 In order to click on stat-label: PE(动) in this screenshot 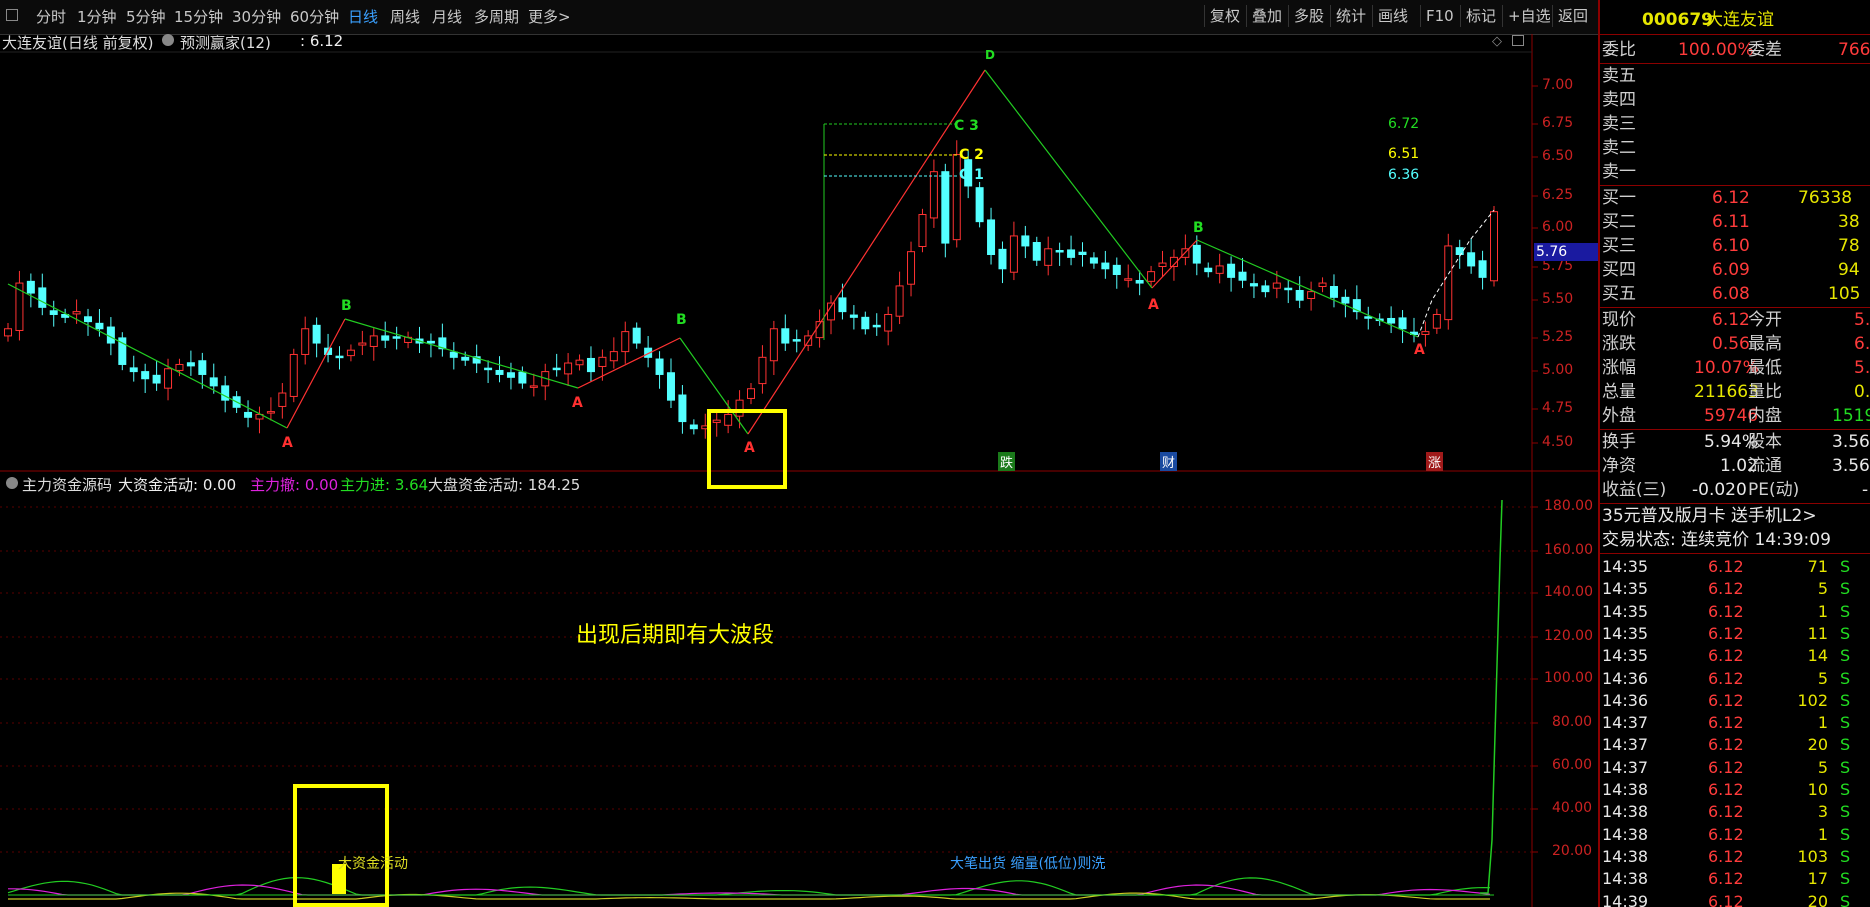, I will do `click(1774, 490)`.